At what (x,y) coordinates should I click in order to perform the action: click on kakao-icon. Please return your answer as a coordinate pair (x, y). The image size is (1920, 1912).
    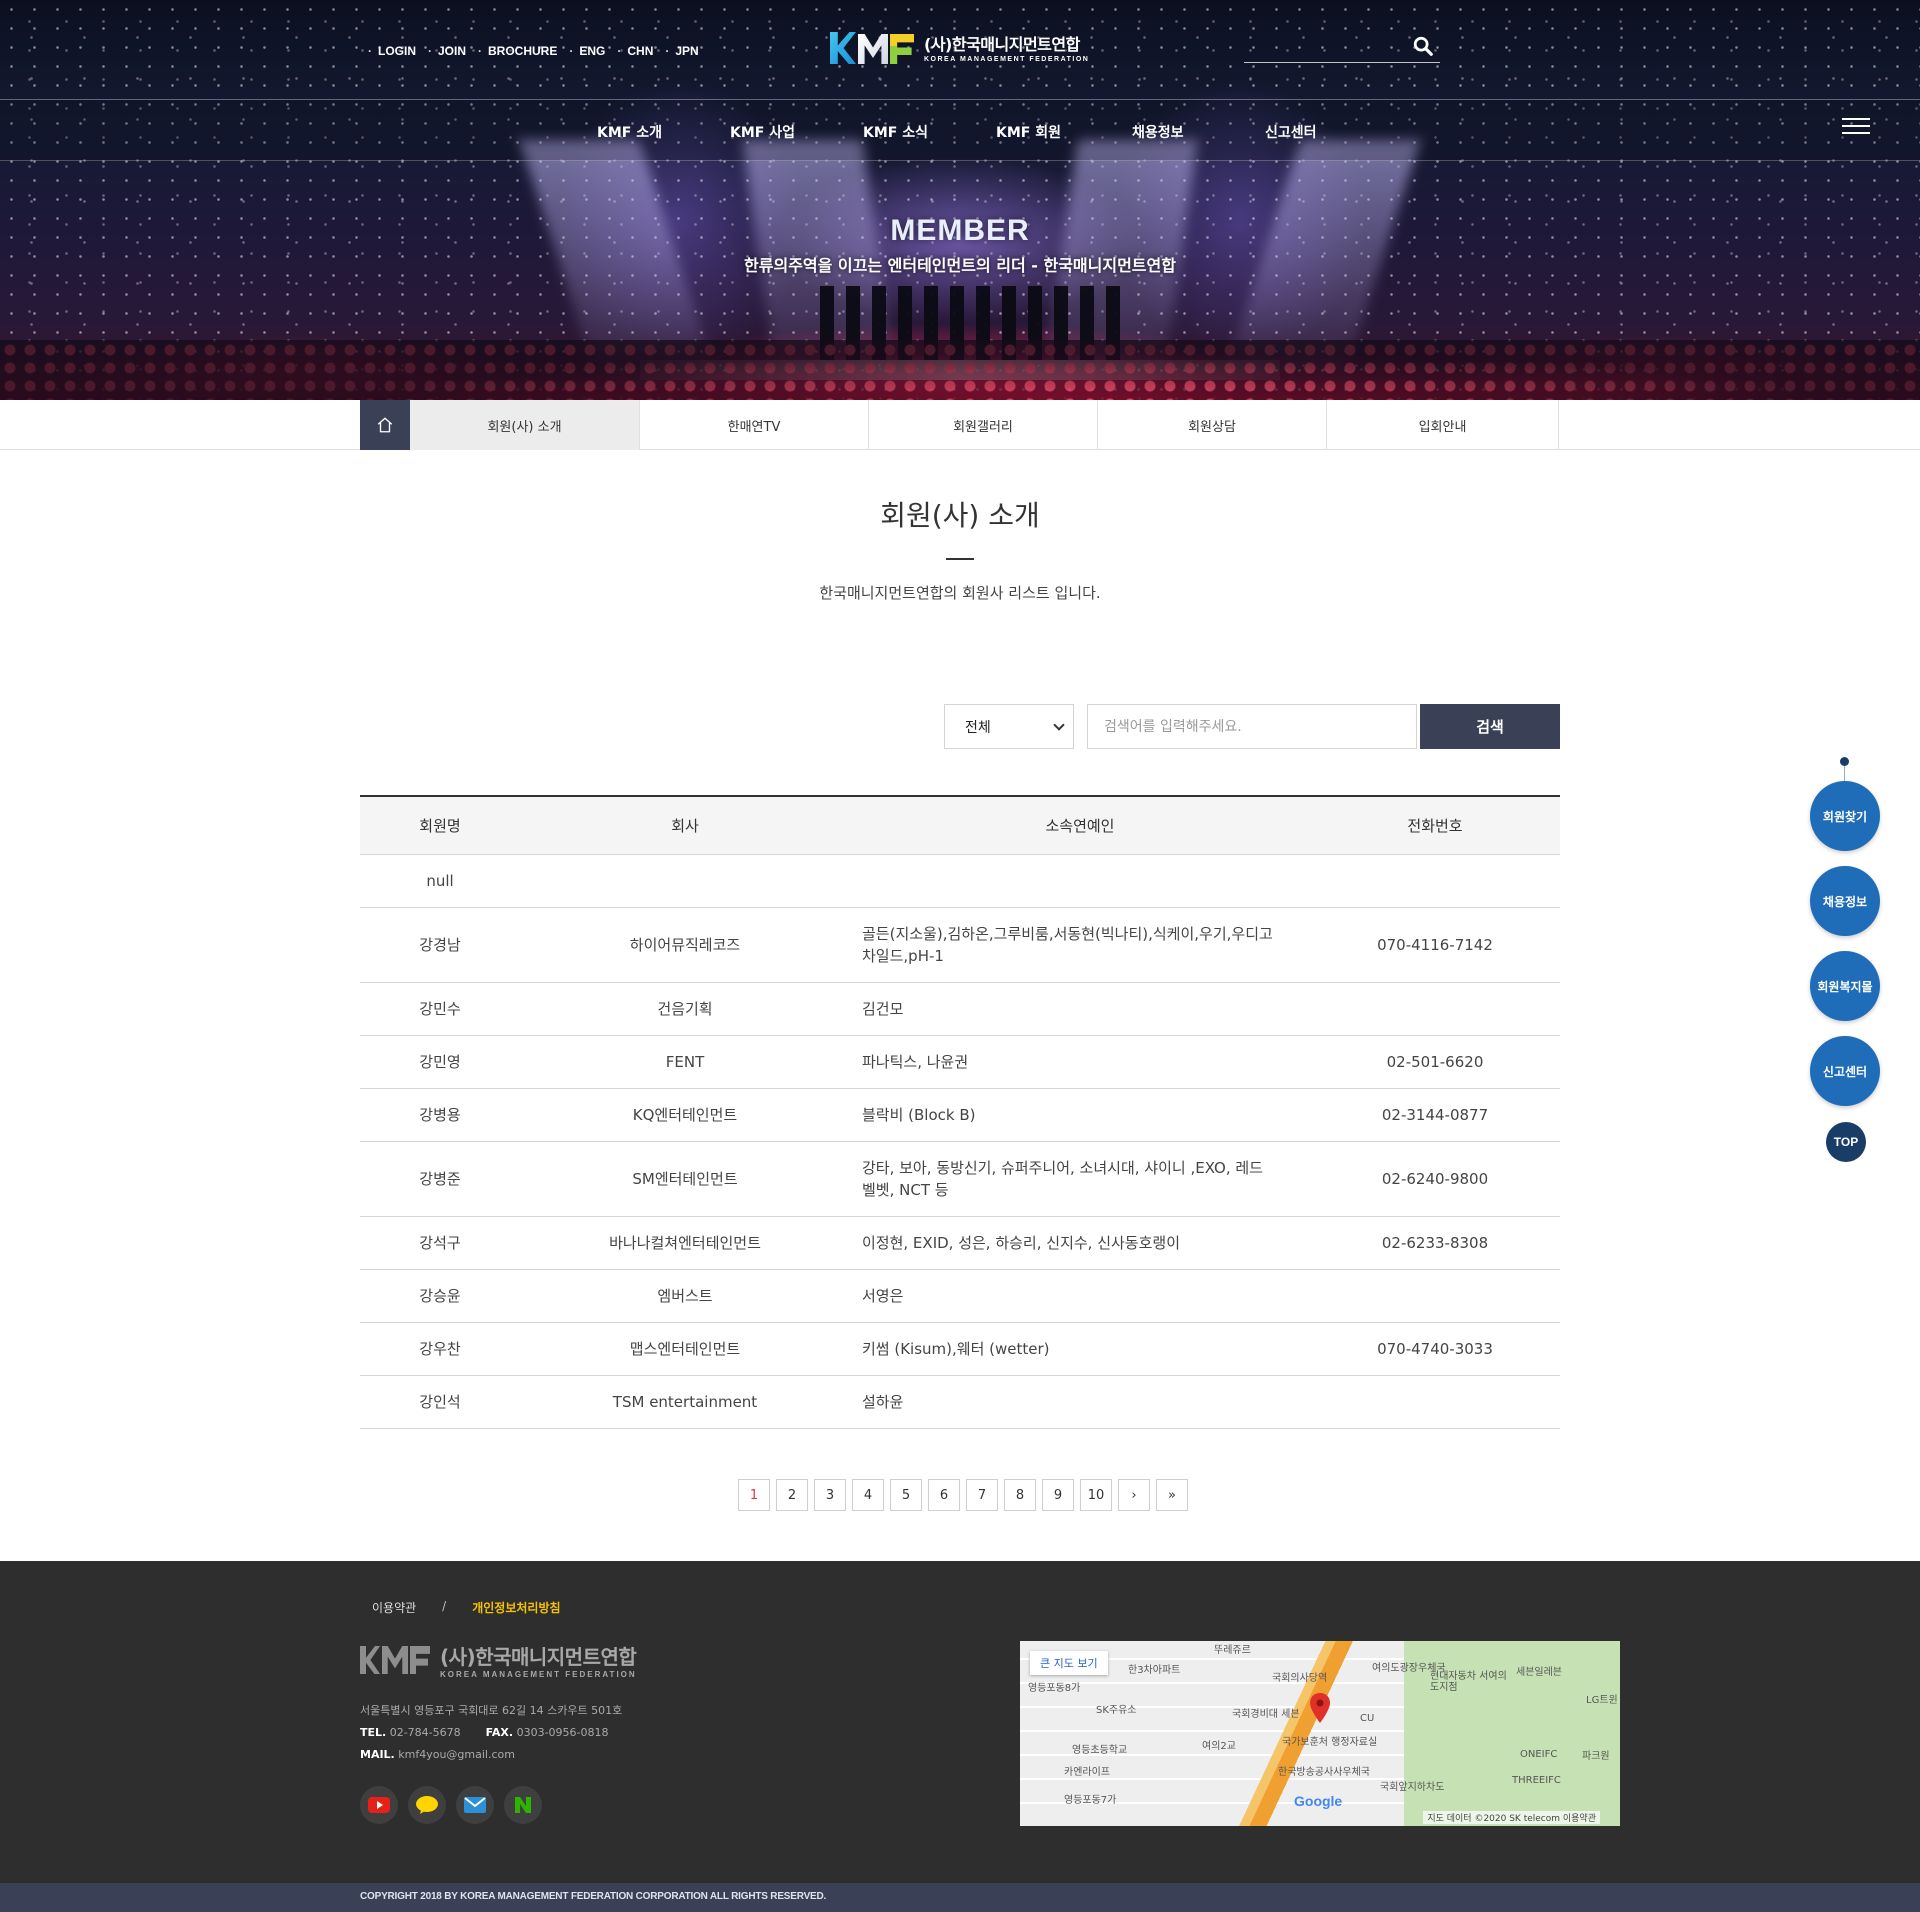
    Looking at the image, I should click on (427, 1805).